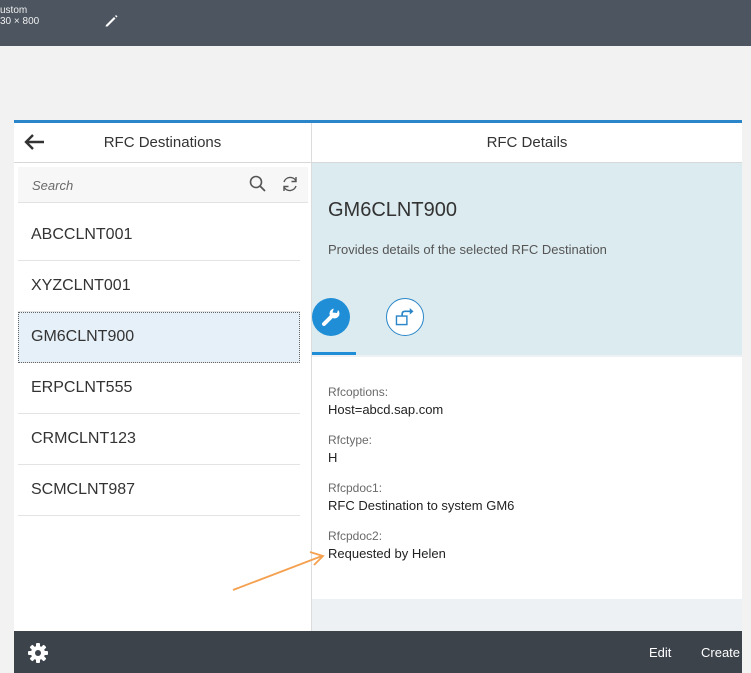  I want to click on field-value: H, so click(333, 457).